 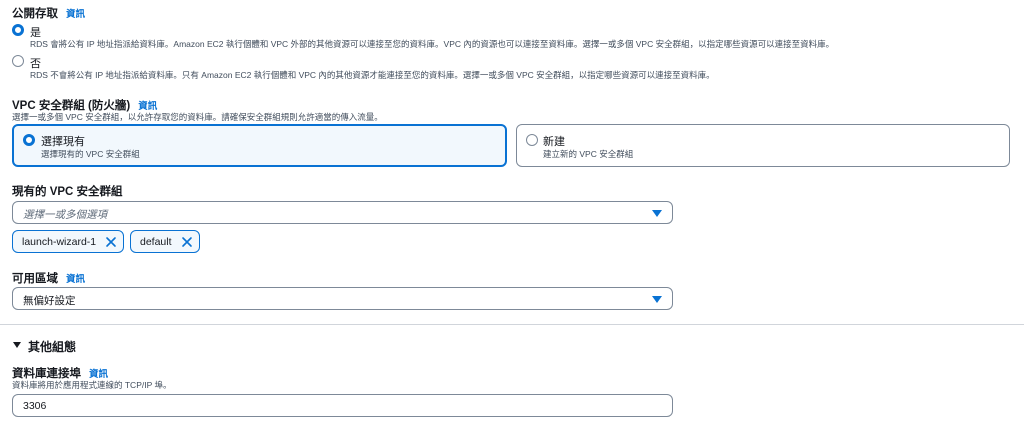 What do you see at coordinates (35, 14) in the screenshot?
I see `public-access-label: 公開存取` at bounding box center [35, 14].